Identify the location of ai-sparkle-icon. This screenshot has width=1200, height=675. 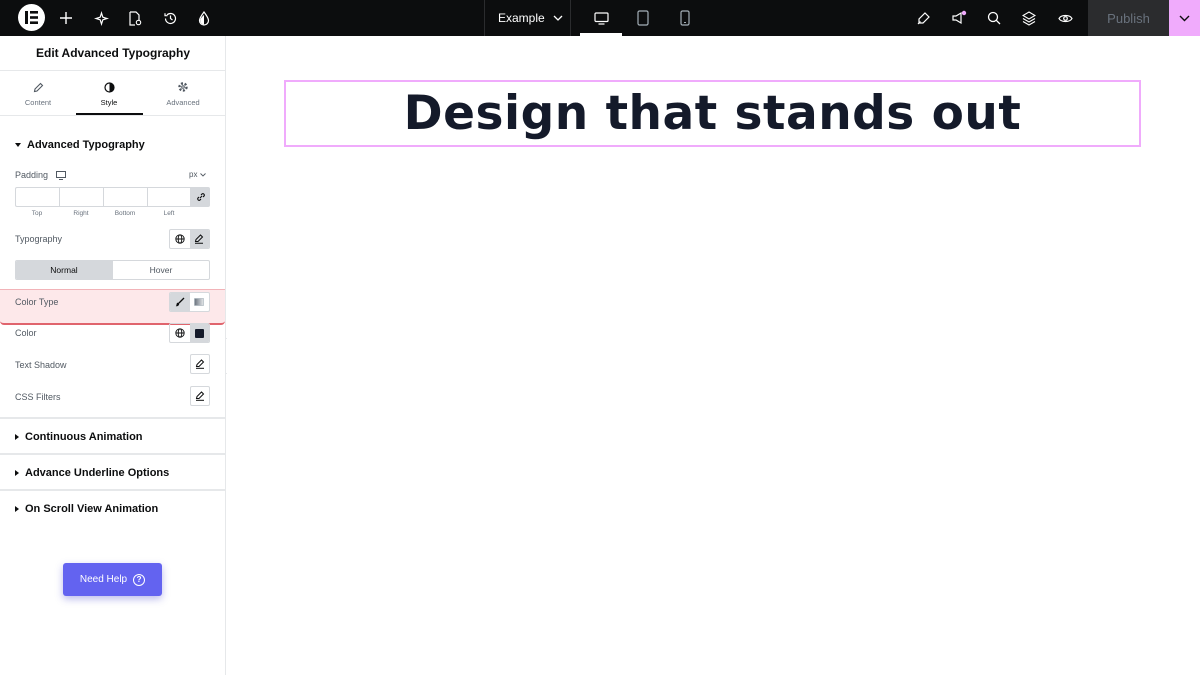
(101, 18).